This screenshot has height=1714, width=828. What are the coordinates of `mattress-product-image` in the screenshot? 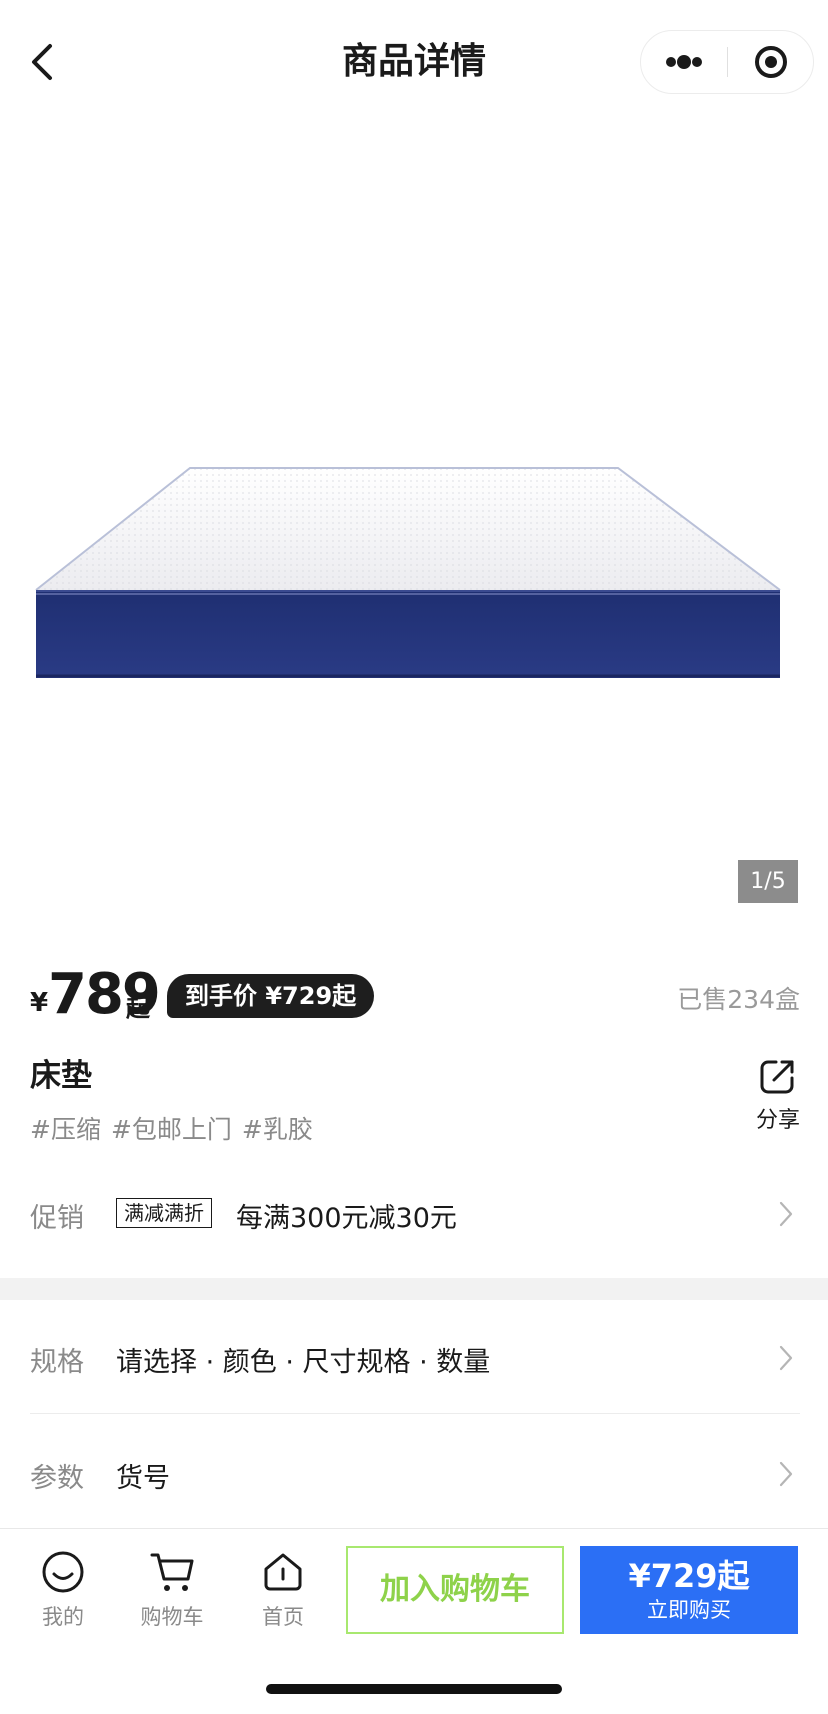 It's located at (408, 572).